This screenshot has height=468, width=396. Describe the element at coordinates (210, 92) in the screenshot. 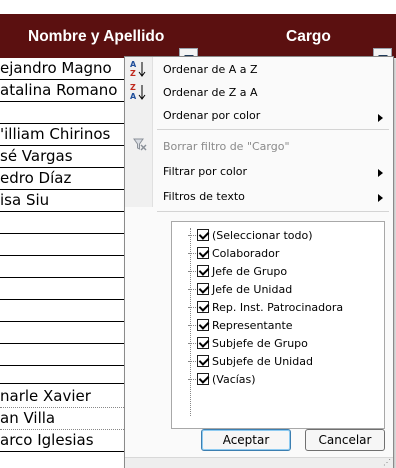

I see `menu-sort-za: Ordenar de Z a A` at that location.